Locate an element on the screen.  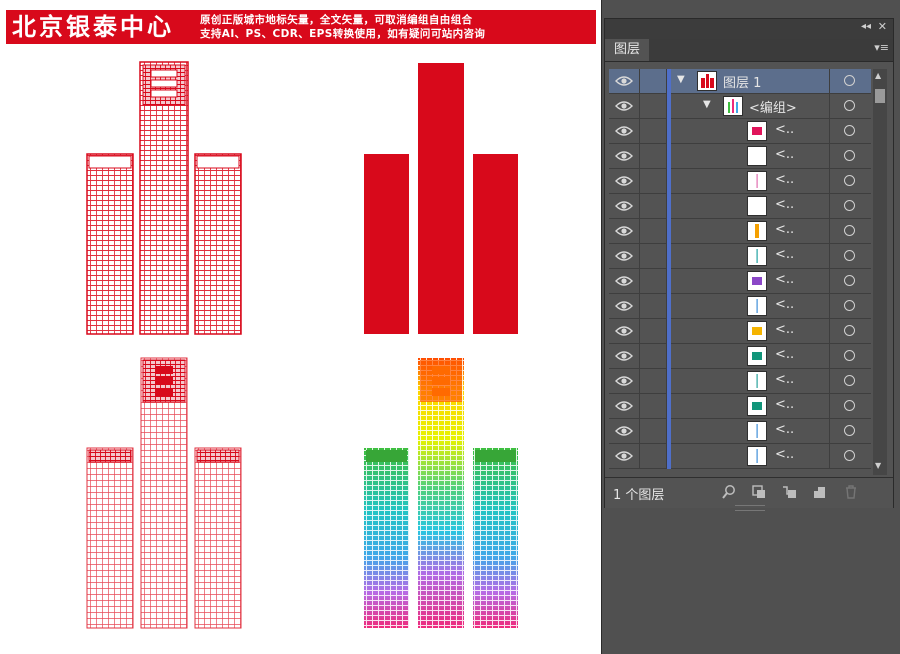
panel-menu-icon: ▾≡ is located at coordinates (881, 47).